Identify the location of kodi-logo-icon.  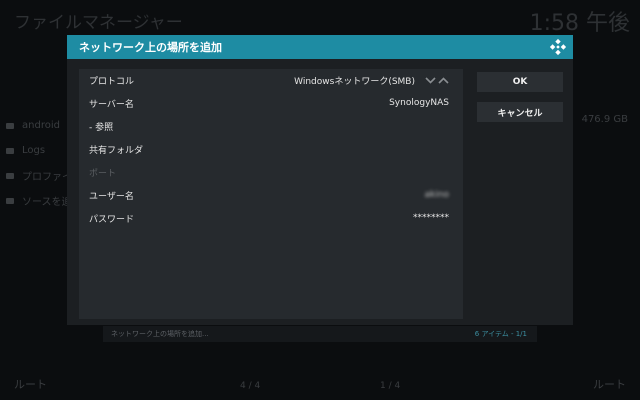
(558, 47).